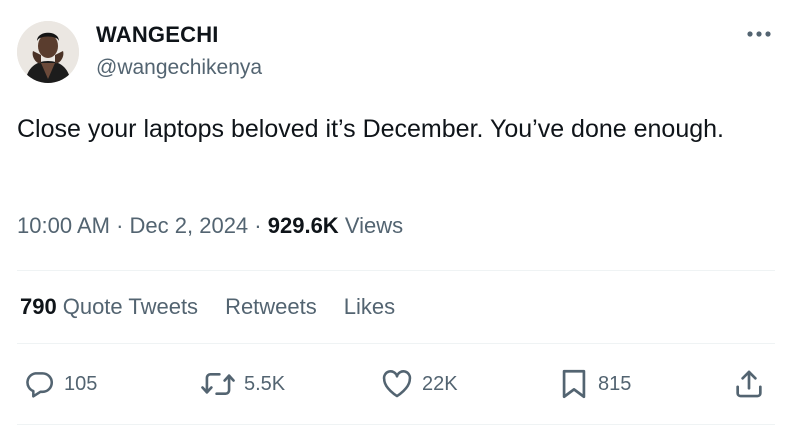 The width and height of the screenshot is (800, 429). I want to click on quote-tweets-link: 790 Quote Tweets, so click(109, 307).